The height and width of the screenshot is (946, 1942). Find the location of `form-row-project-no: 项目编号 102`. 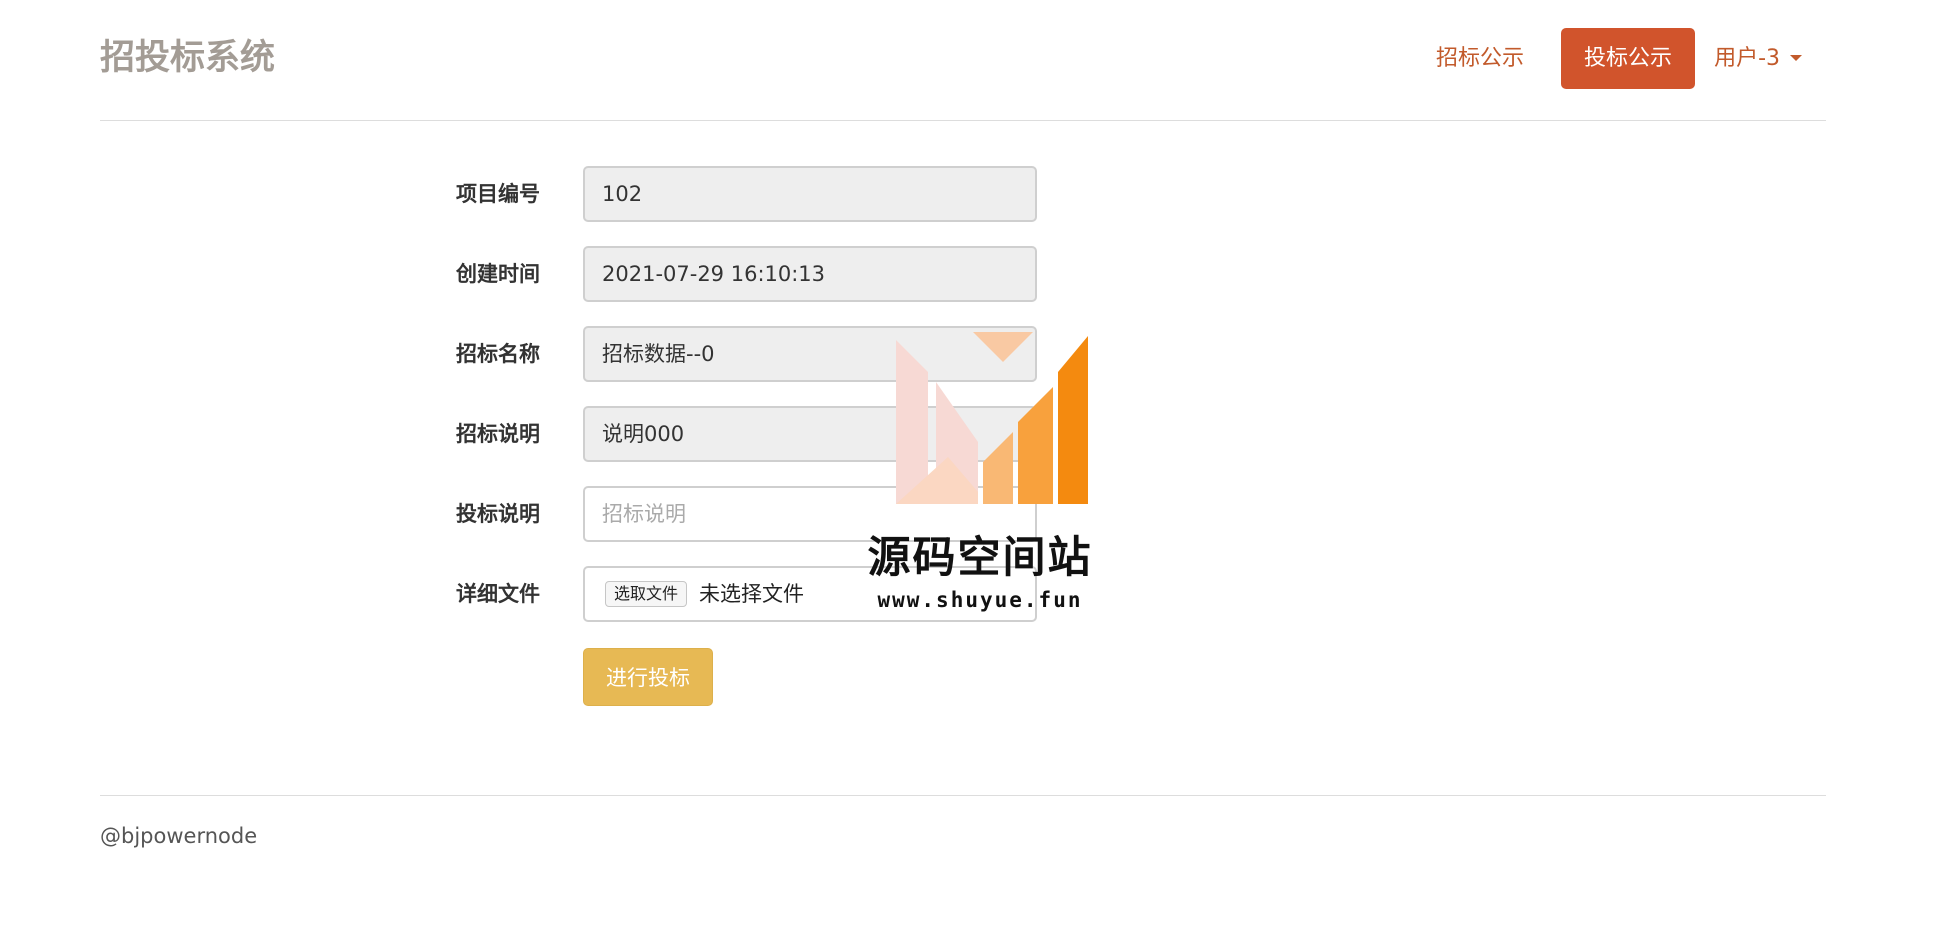

form-row-project-no: 项目编号 102 is located at coordinates (971, 196).